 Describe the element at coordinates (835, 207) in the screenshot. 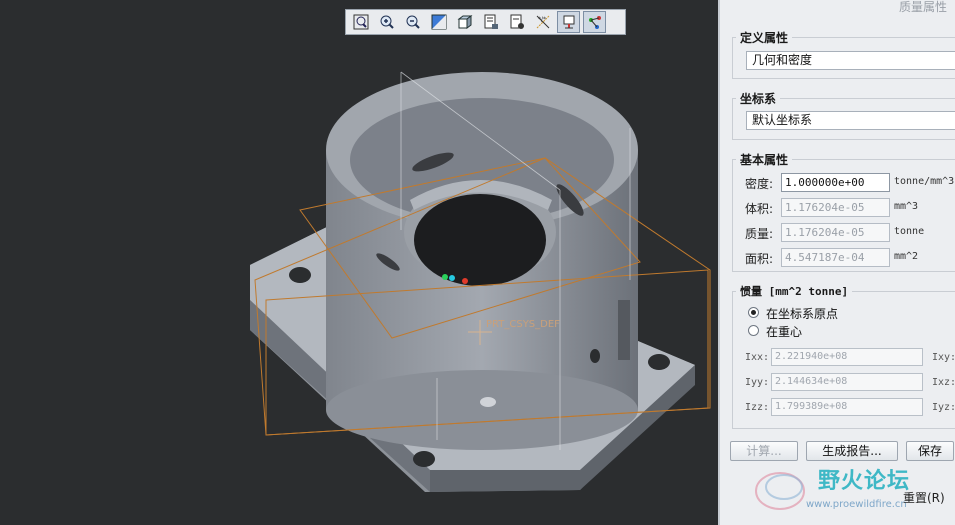

I see `volume-field: 1.176204e-05` at that location.